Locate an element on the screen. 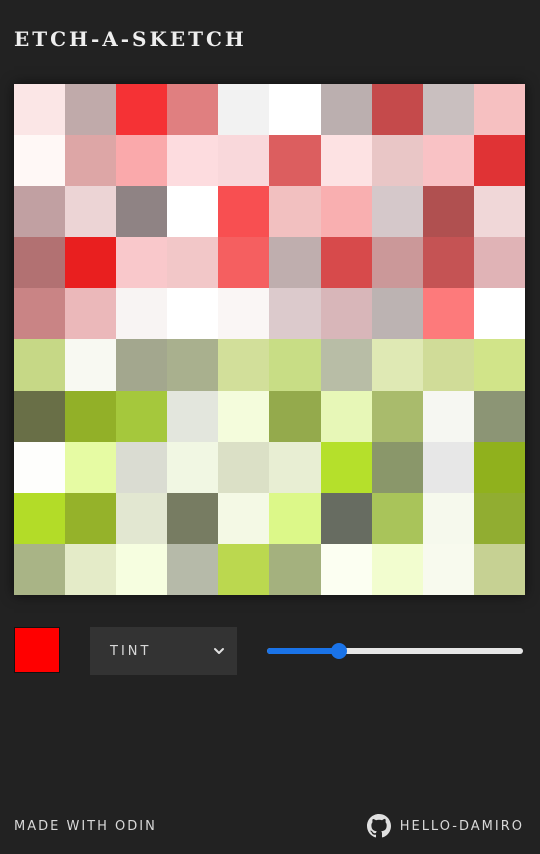 Image resolution: width=540 pixels, height=854 pixels. slider-thumb is located at coordinates (338, 651).